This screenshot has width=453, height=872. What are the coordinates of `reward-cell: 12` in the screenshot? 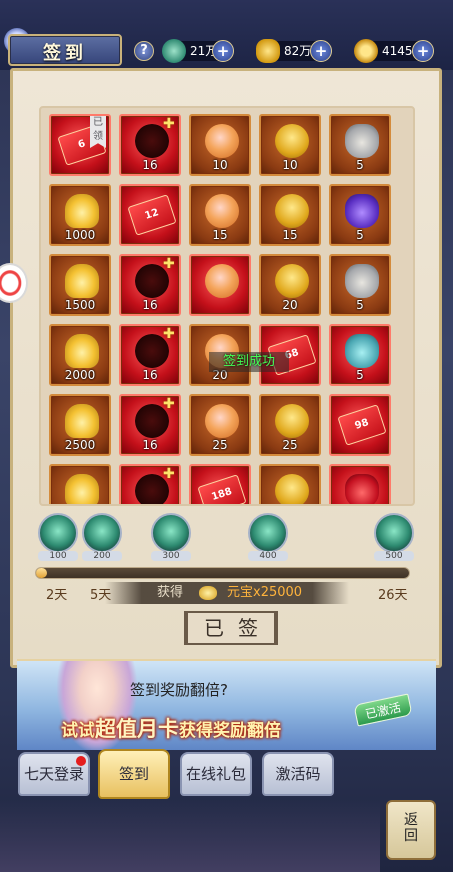 It's located at (150, 215).